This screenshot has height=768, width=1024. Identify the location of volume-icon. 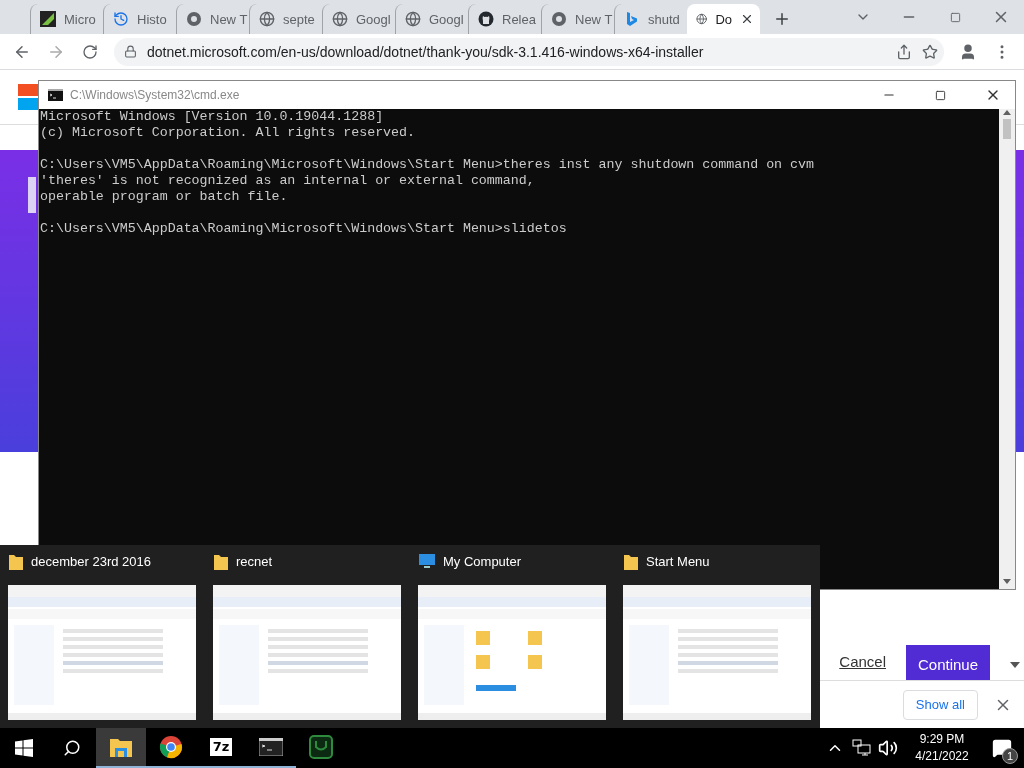
(888, 748).